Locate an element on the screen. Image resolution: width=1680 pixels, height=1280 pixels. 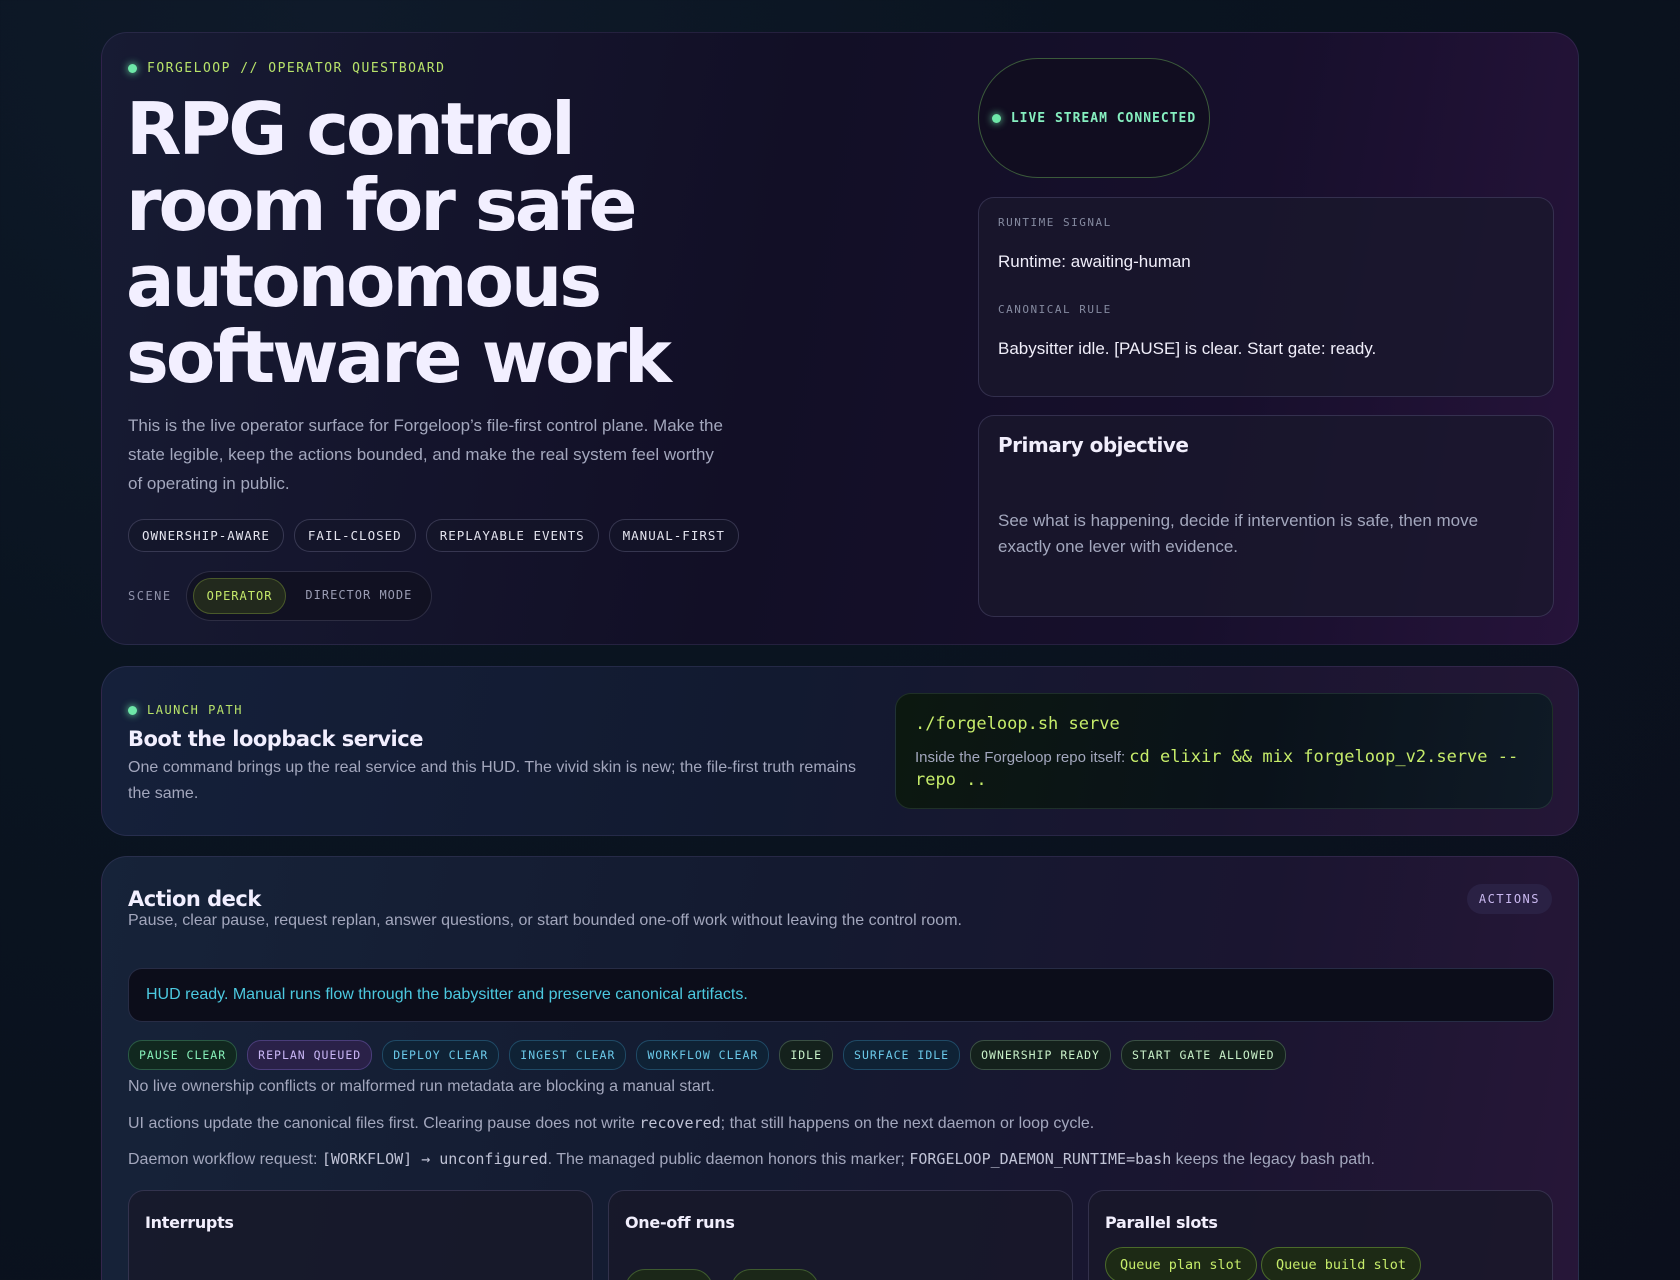
note-code: FORGELOOP_DAEMON_RUNTIME=bash is located at coordinates (1040, 1159).